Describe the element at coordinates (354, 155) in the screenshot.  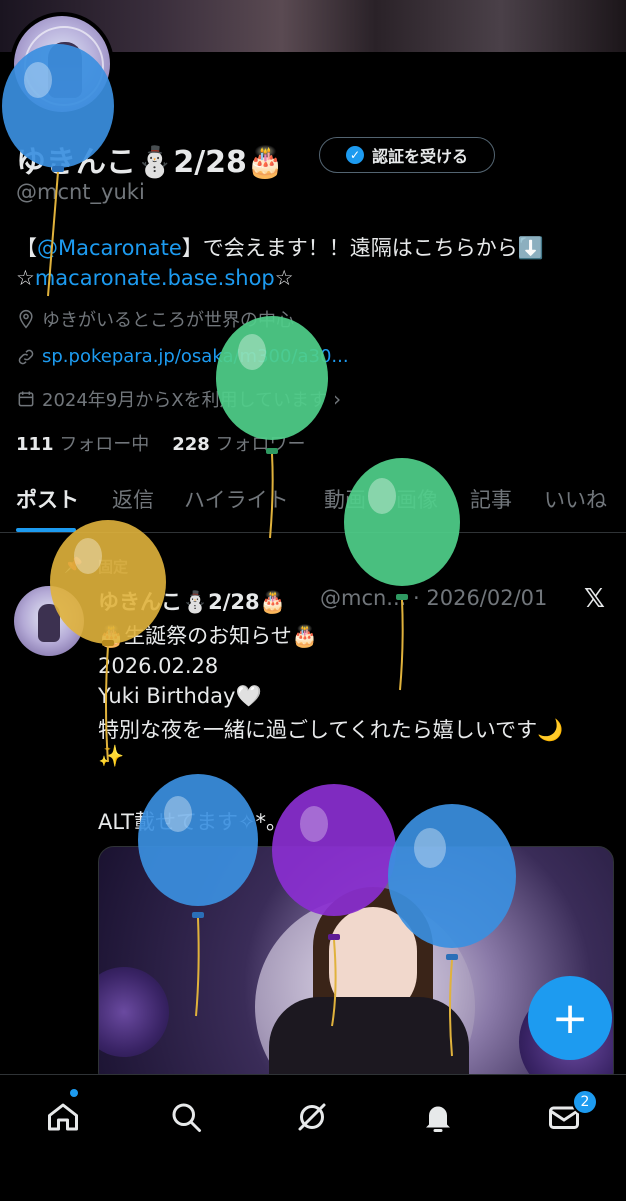
I see `verified-badge-icon: ✓` at that location.